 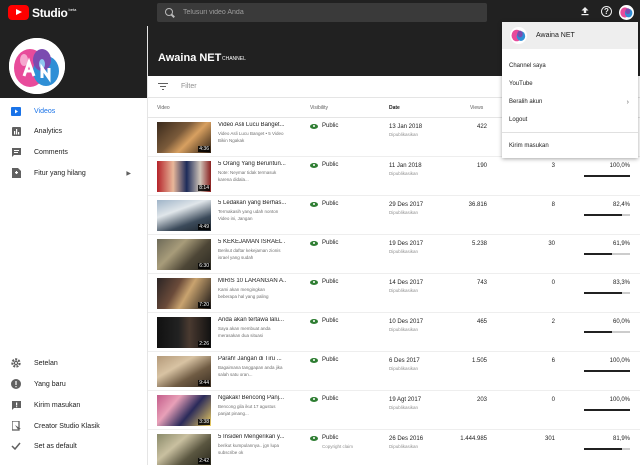 I want to click on youtube-studio-logo: Studio beta, so click(x=42, y=12).